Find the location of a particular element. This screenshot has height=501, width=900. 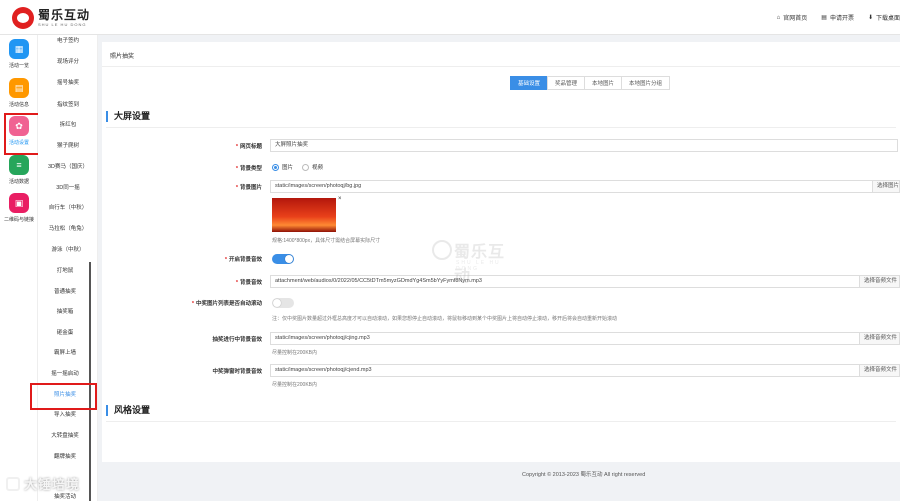

invoice-icon: ▤ is located at coordinates (824, 18).